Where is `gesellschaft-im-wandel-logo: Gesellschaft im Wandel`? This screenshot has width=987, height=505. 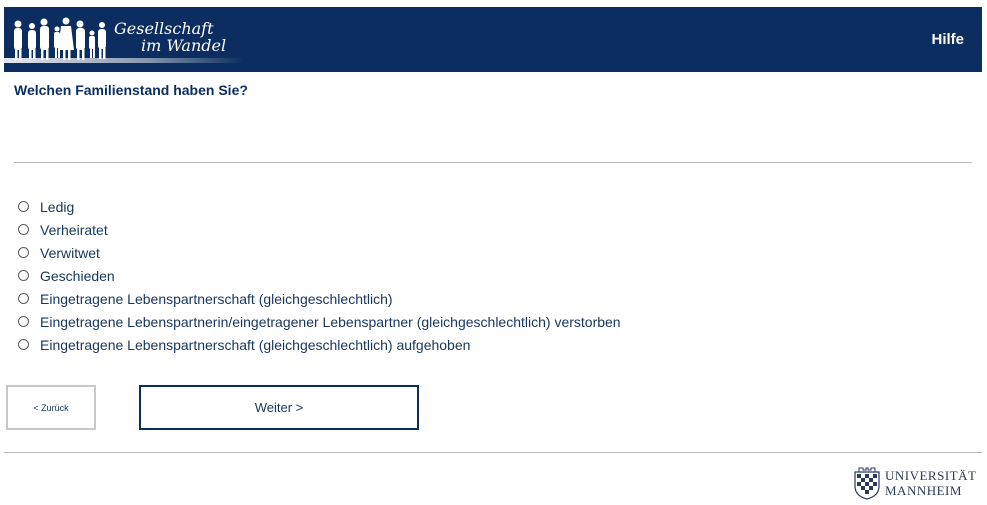 gesellschaft-im-wandel-logo: Gesellschaft im Wandel is located at coordinates (124, 39).